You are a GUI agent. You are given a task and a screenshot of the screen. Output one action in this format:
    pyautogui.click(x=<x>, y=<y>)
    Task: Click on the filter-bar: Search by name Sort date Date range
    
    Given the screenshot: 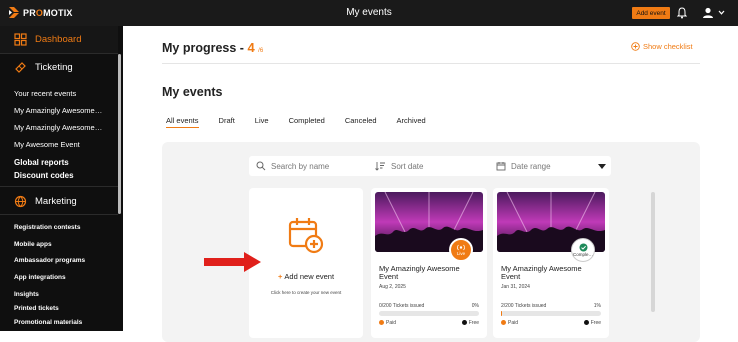 What is the action you would take?
    pyautogui.click(x=430, y=166)
    